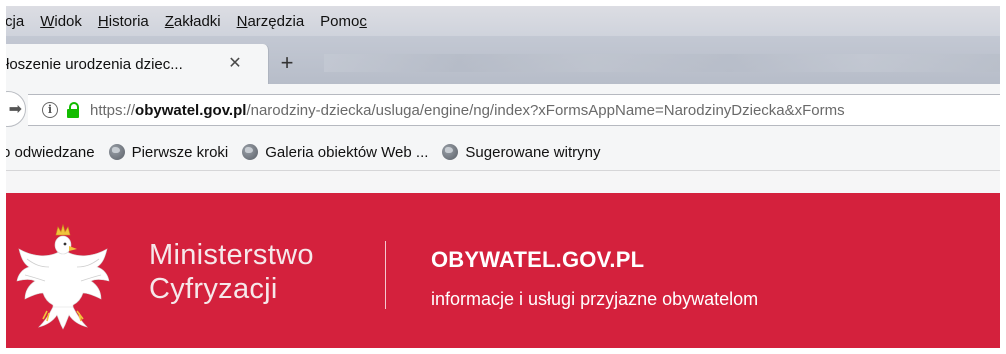  I want to click on close-tab-icon: ✕, so click(235, 63).